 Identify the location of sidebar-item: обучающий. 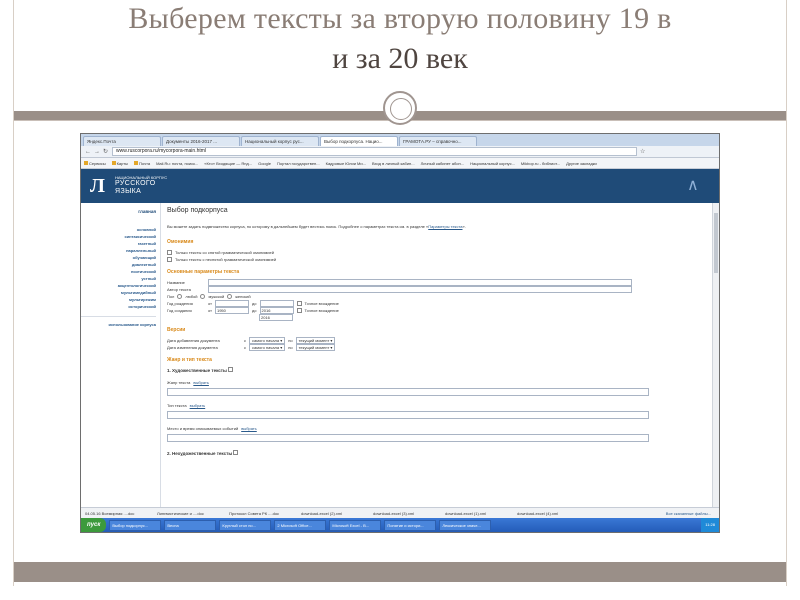
(118, 257).